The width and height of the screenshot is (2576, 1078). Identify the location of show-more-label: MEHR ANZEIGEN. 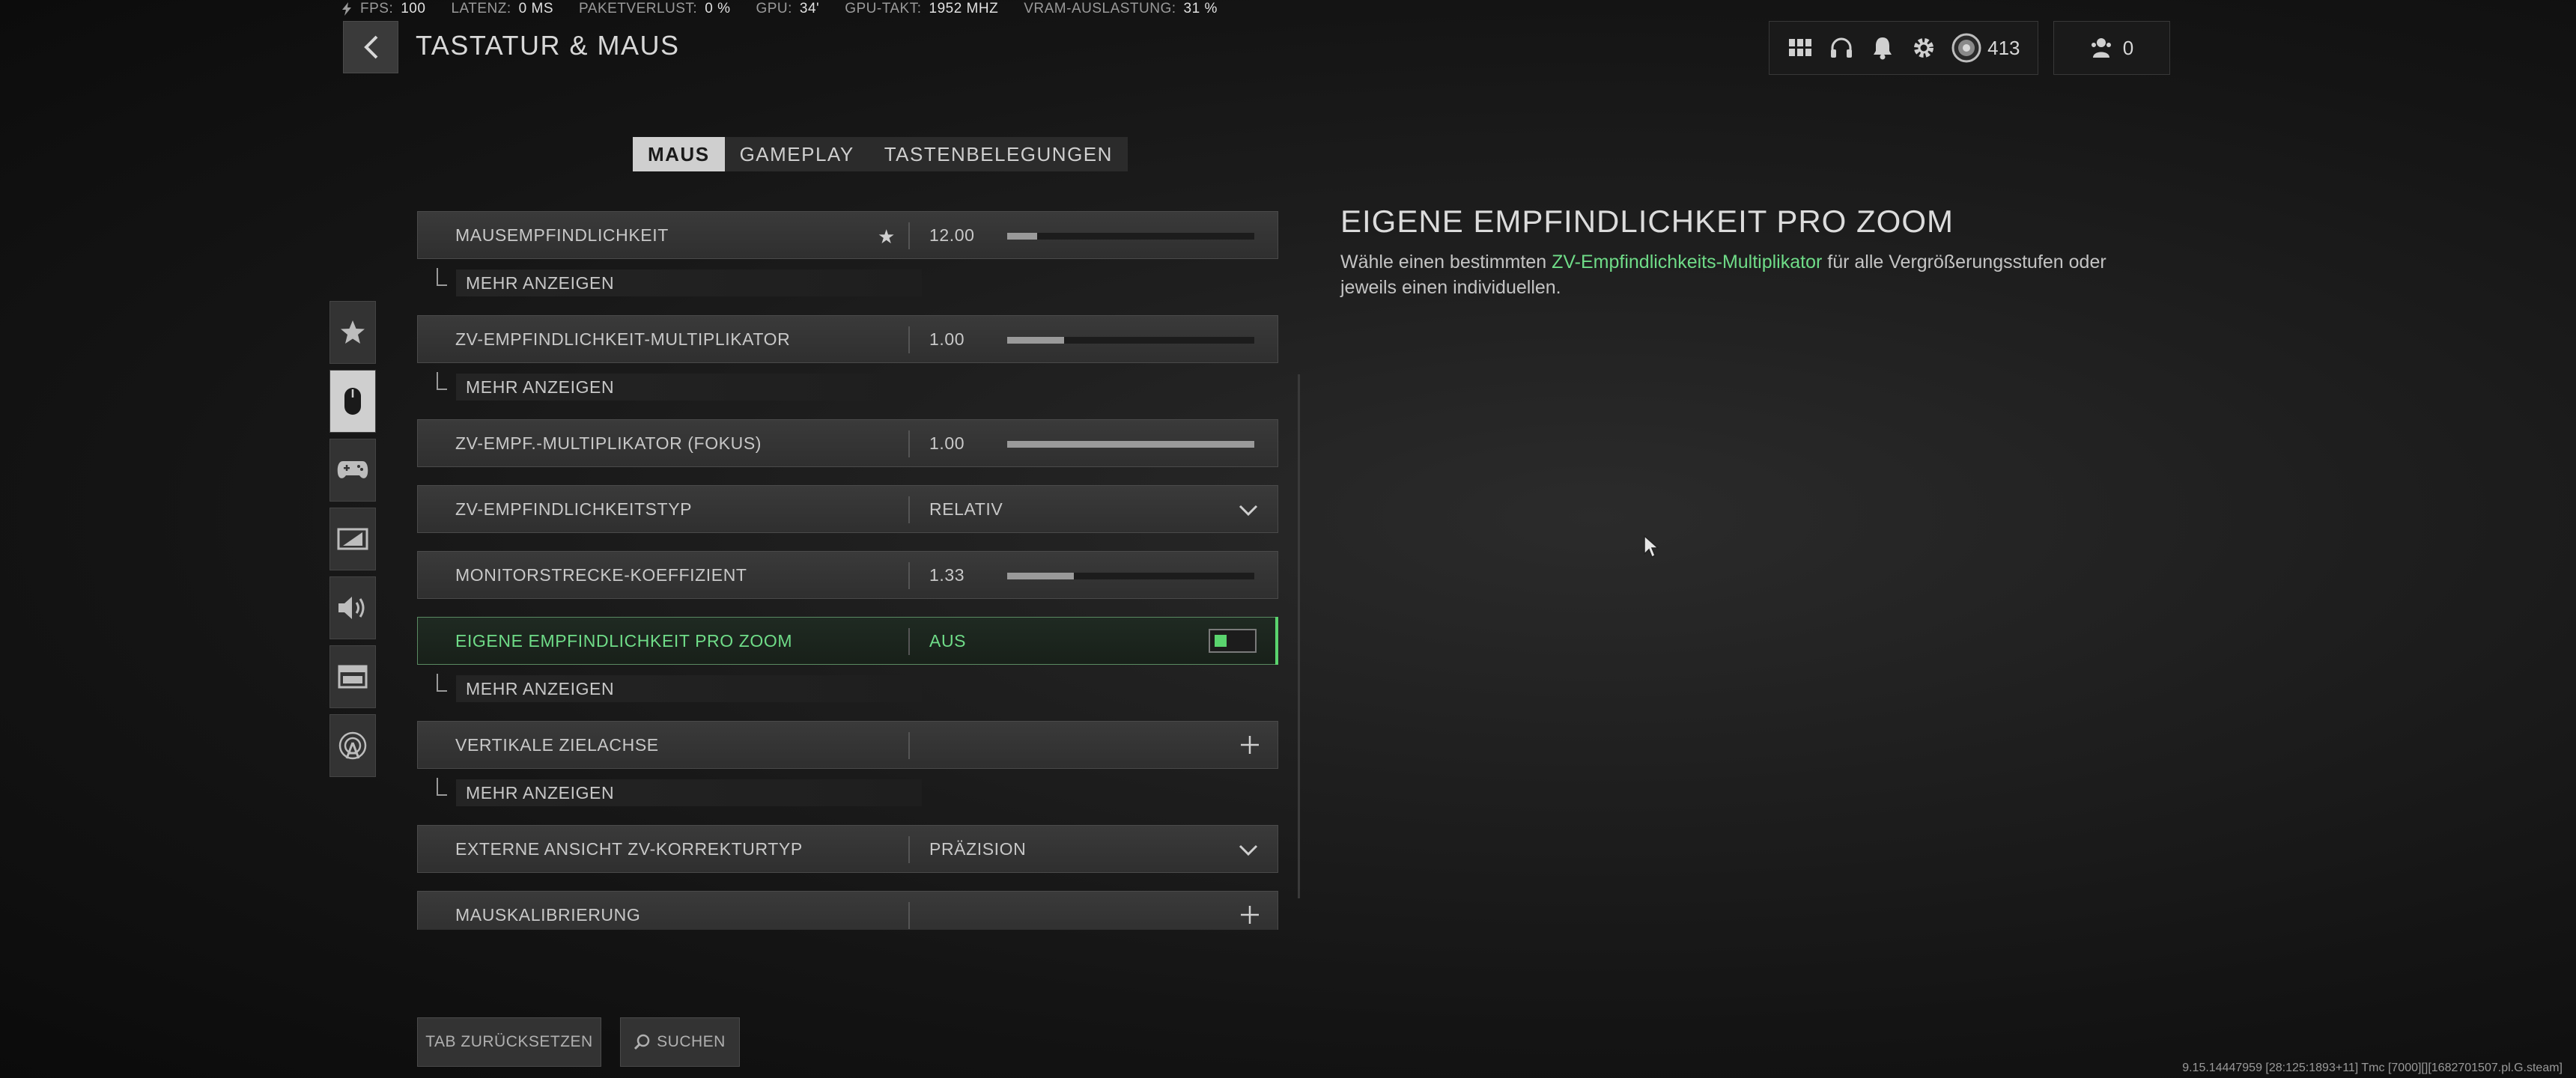
(540, 282).